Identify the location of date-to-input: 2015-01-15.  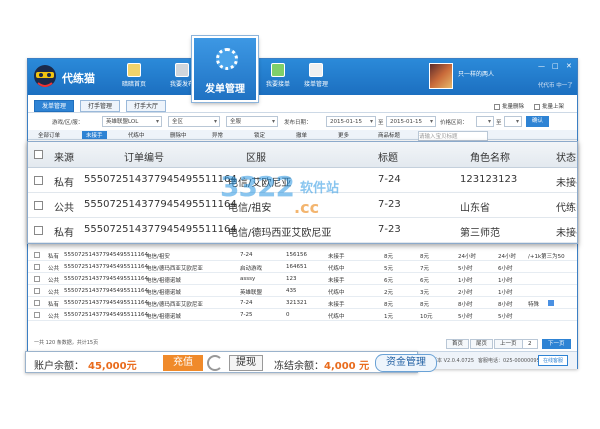
(411, 121).